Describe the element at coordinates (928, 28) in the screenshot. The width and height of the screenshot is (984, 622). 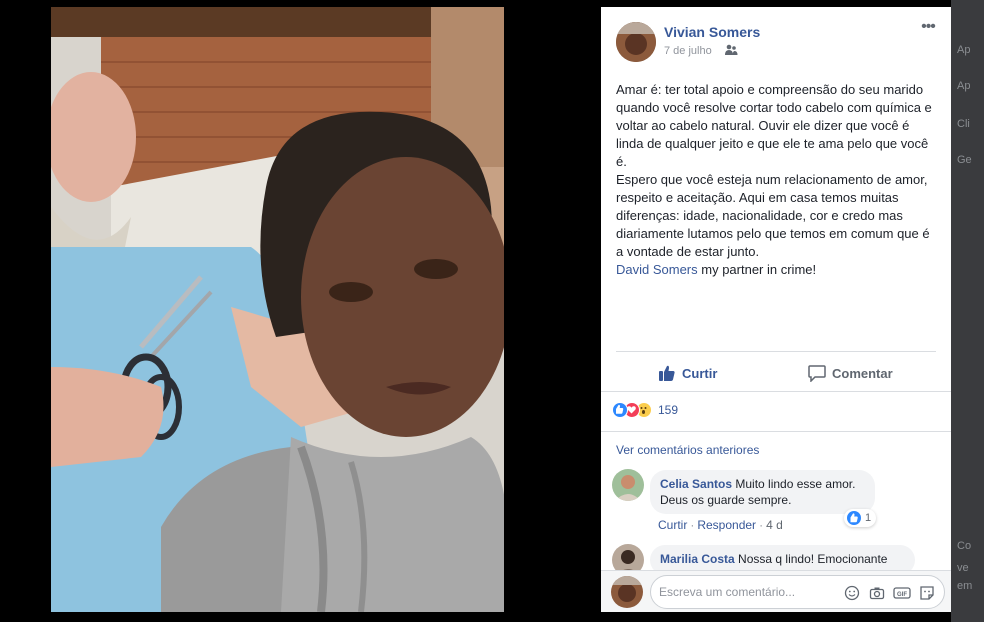
I see `more-options-icon: •••` at that location.